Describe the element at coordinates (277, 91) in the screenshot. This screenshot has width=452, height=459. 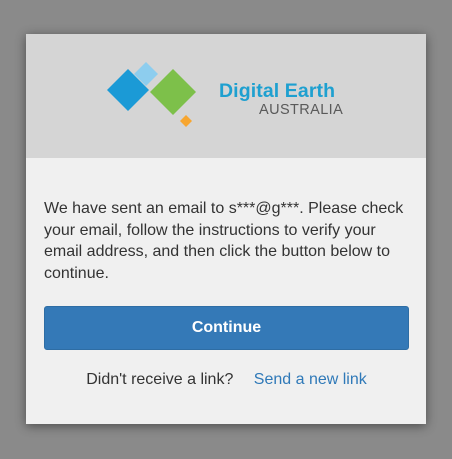
I see `logo-title: Digital Earth` at that location.